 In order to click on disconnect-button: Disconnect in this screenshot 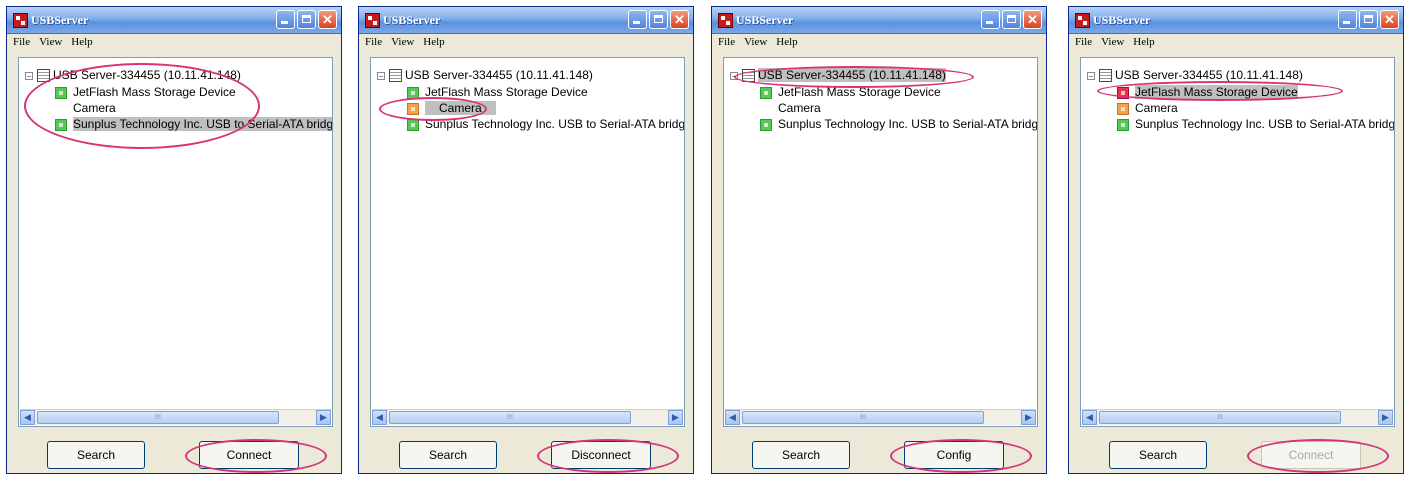, I will do `click(601, 455)`.